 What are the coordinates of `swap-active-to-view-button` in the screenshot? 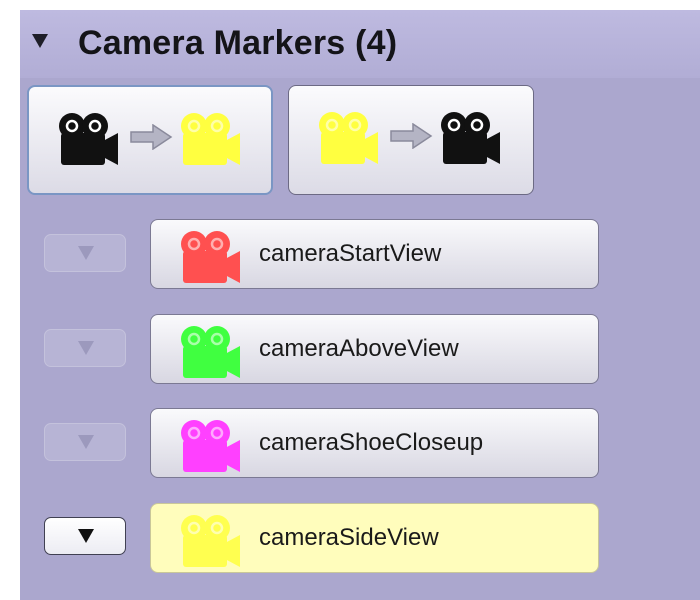 It's located at (150, 140).